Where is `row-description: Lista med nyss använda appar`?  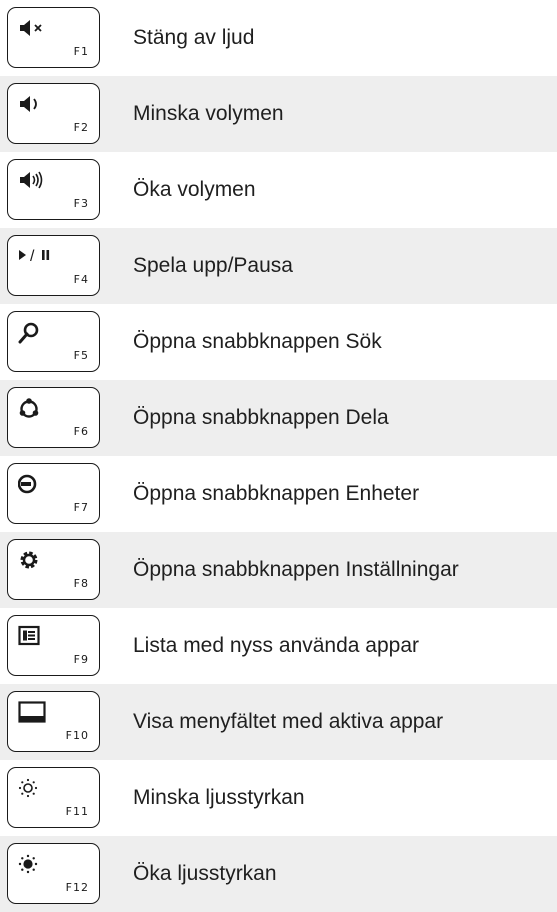 row-description: Lista med nyss använda appar is located at coordinates (276, 645).